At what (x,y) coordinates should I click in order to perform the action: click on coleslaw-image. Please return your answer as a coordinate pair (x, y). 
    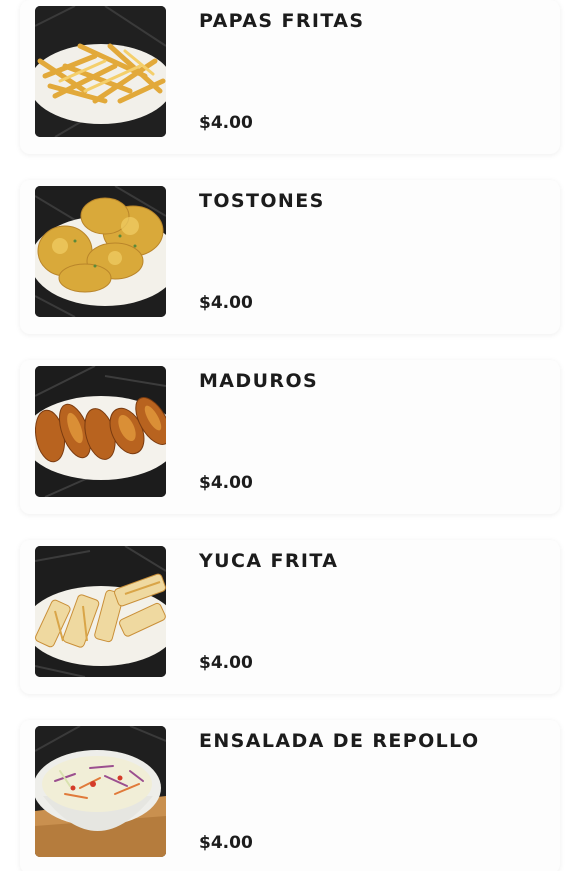
    Looking at the image, I should click on (100, 791).